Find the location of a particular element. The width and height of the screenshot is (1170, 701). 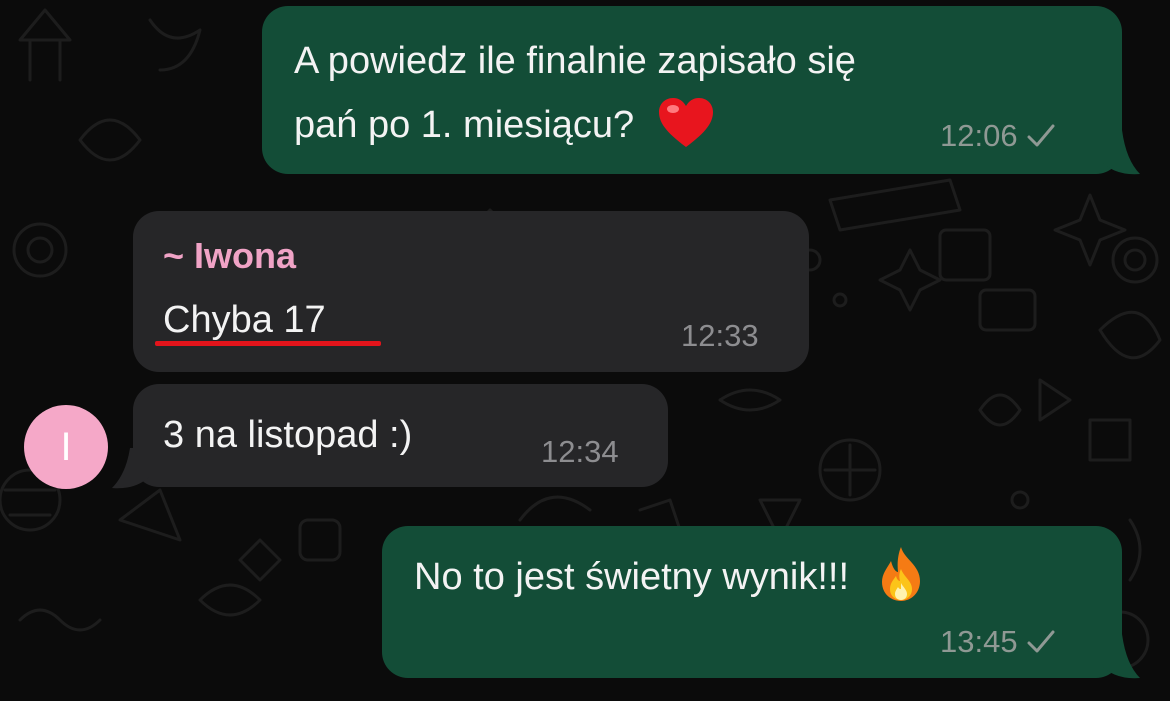

outgoing-message-2: No to jest świetny wynik!!! 13:45 is located at coordinates (752, 602).